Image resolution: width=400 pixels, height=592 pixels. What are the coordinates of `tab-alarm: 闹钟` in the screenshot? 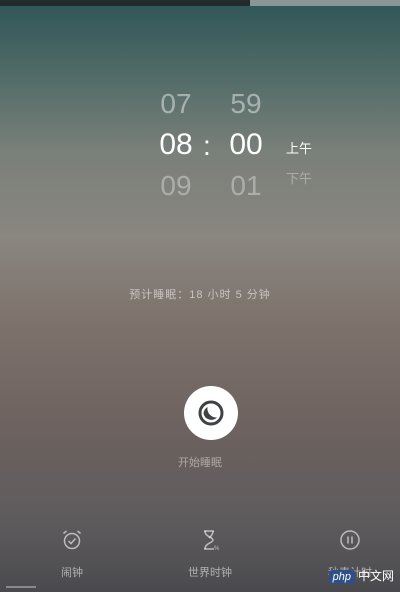 It's located at (72, 554).